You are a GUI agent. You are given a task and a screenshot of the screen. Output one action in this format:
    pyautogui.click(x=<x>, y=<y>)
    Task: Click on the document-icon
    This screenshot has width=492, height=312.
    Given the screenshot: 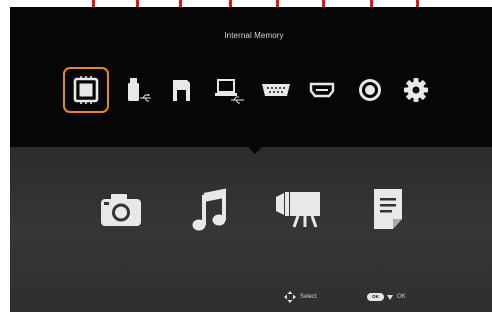 What is the action you would take?
    pyautogui.click(x=388, y=209)
    